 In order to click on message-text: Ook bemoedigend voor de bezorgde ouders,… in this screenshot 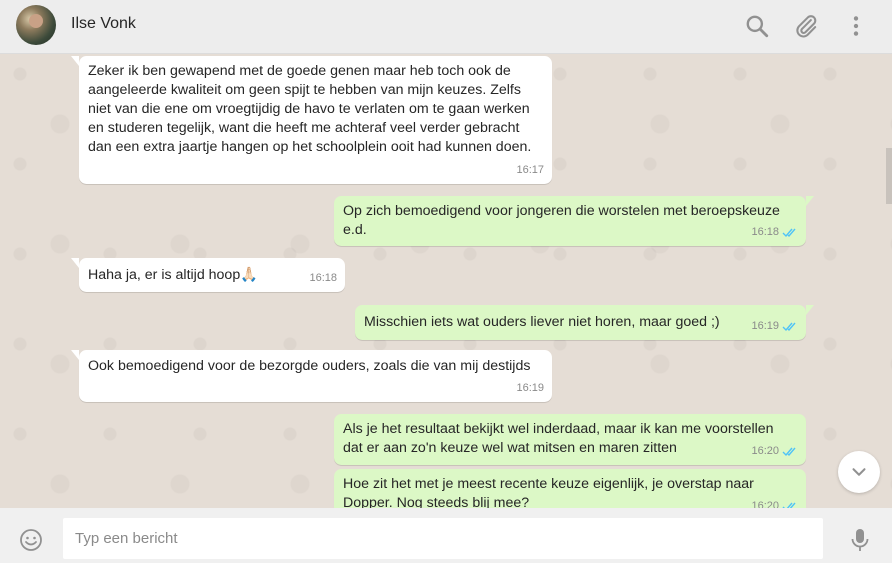, I will do `click(309, 366)`.